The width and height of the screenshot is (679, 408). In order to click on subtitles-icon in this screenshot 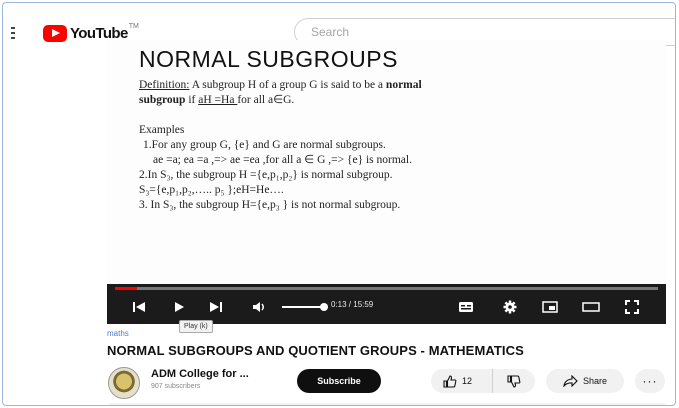, I will do `click(466, 307)`.